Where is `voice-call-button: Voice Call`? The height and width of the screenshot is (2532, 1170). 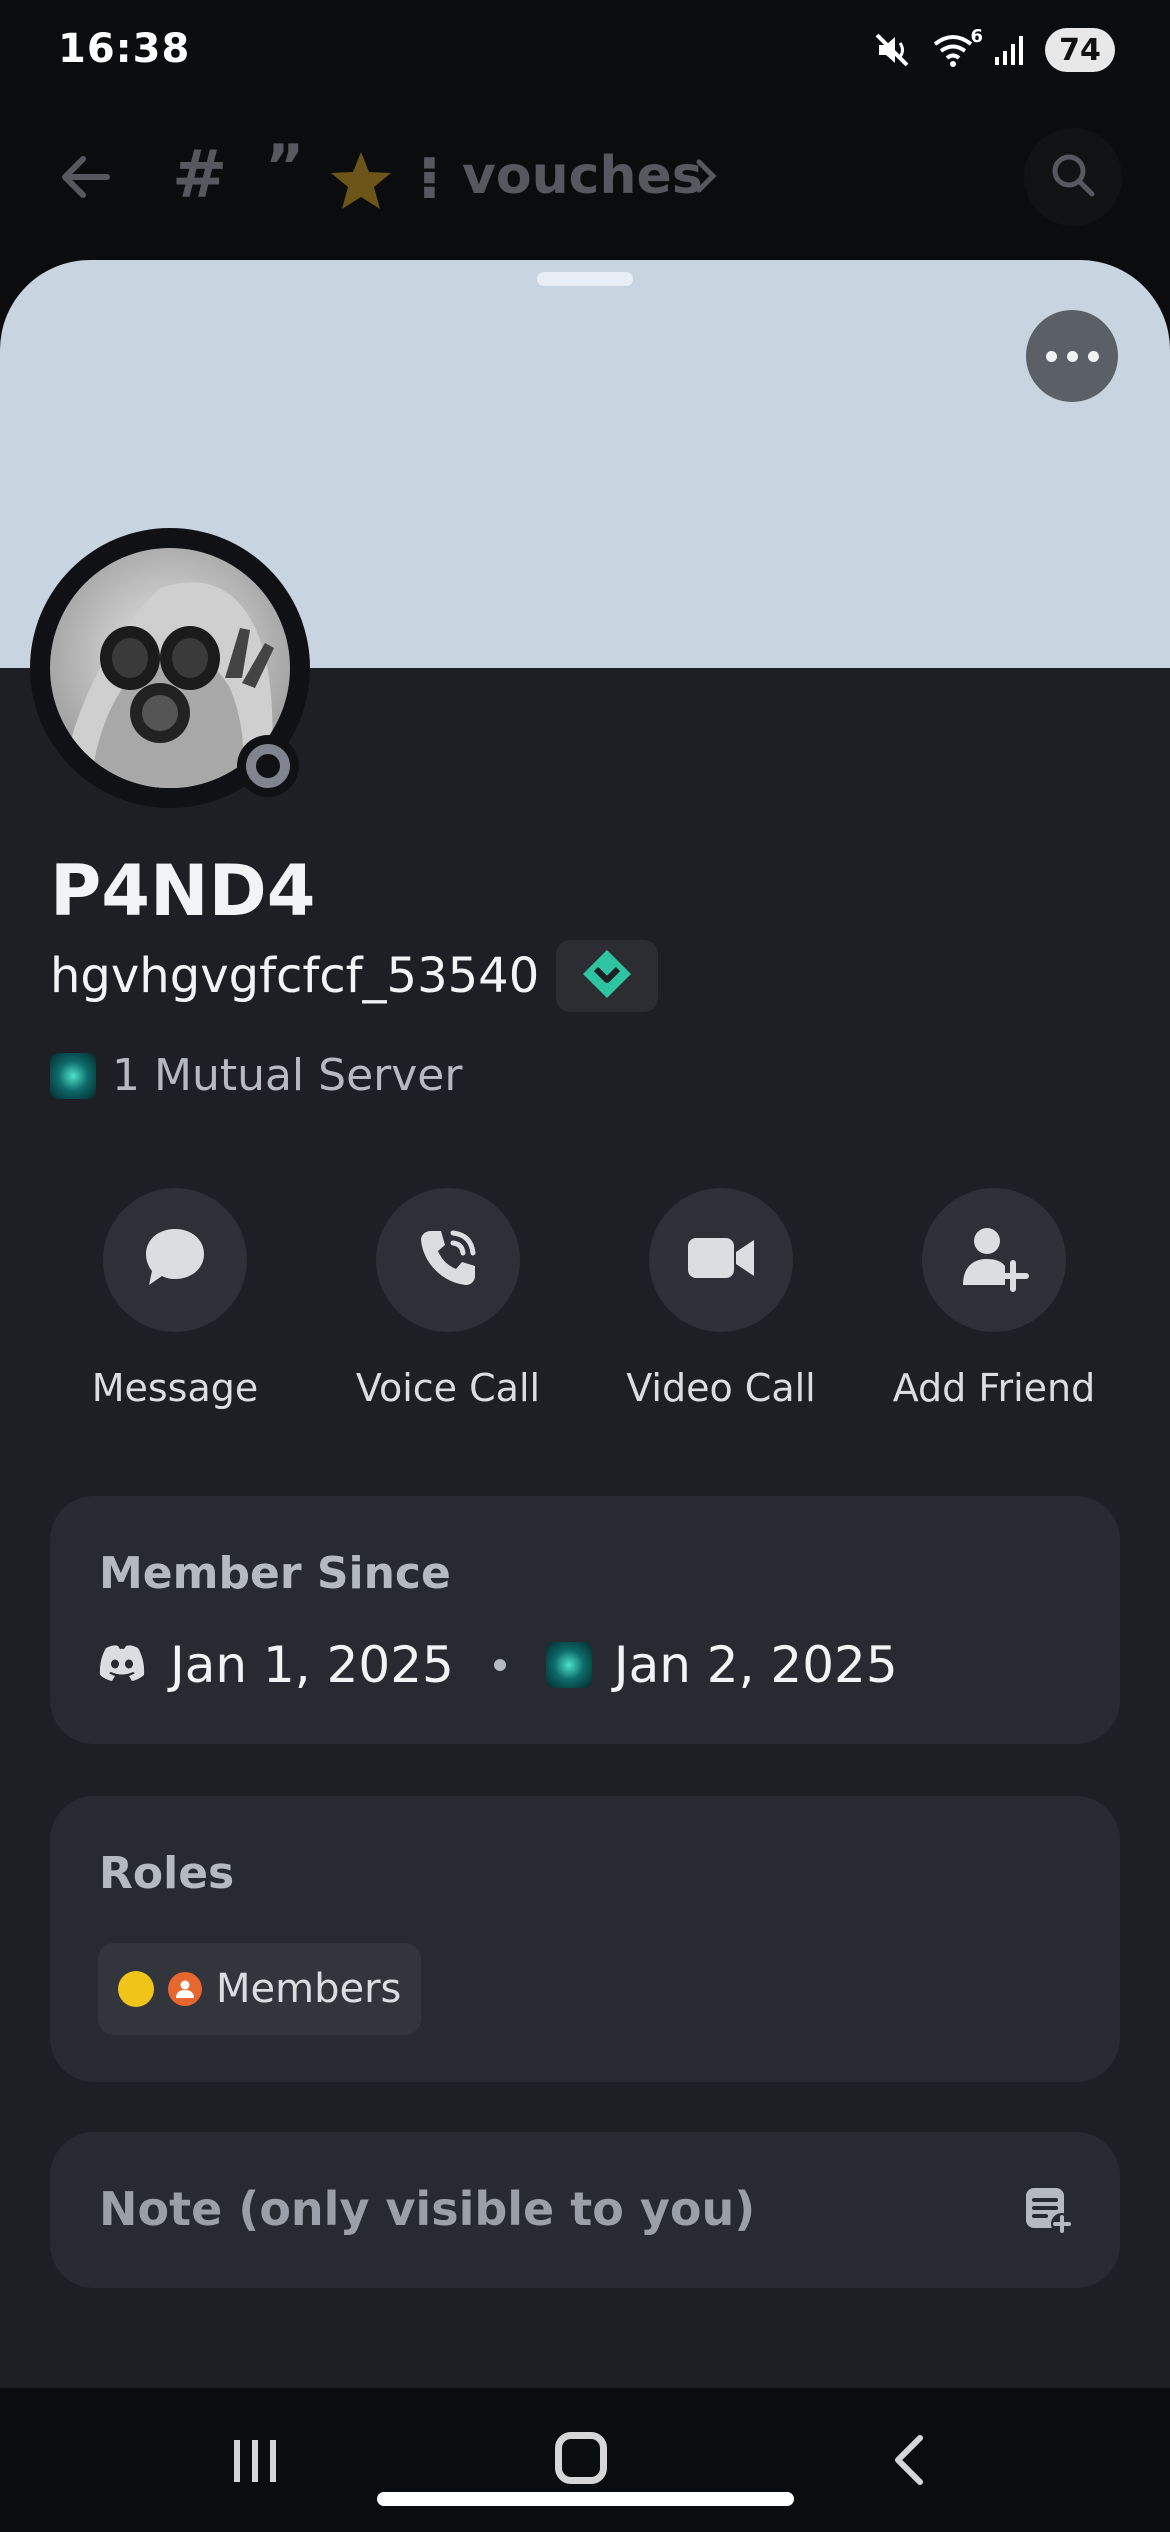 voice-call-button: Voice Call is located at coordinates (448, 1299).